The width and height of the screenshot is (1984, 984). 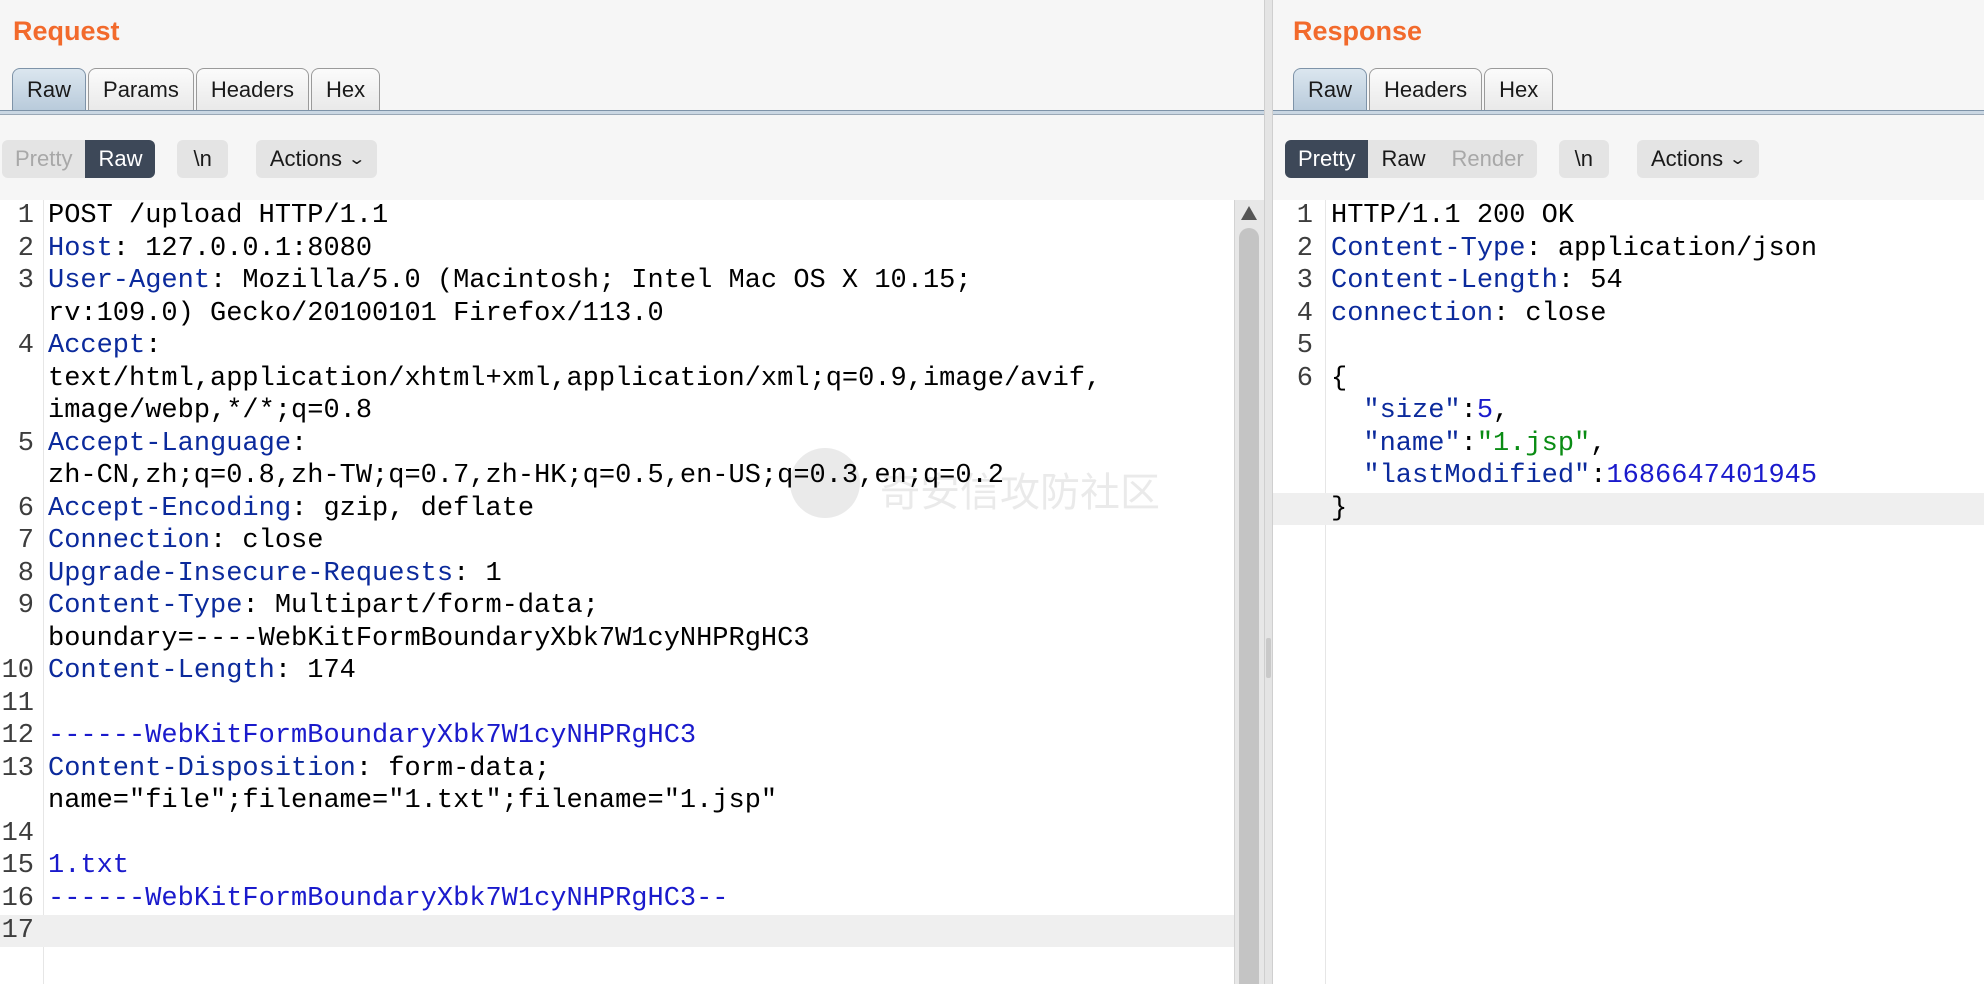 What do you see at coordinates (1461, 476) in the screenshot?
I see `token-key: "lastModified"` at bounding box center [1461, 476].